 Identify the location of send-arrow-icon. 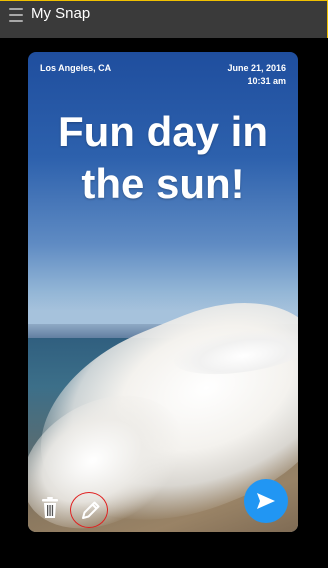
(266, 501).